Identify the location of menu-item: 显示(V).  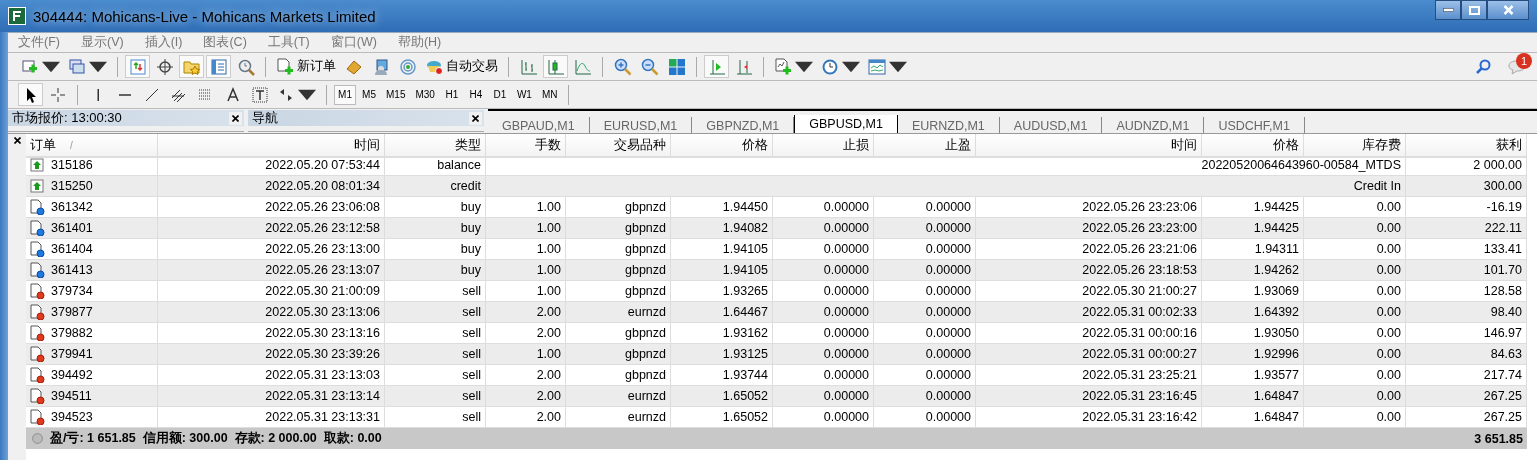
(107, 42).